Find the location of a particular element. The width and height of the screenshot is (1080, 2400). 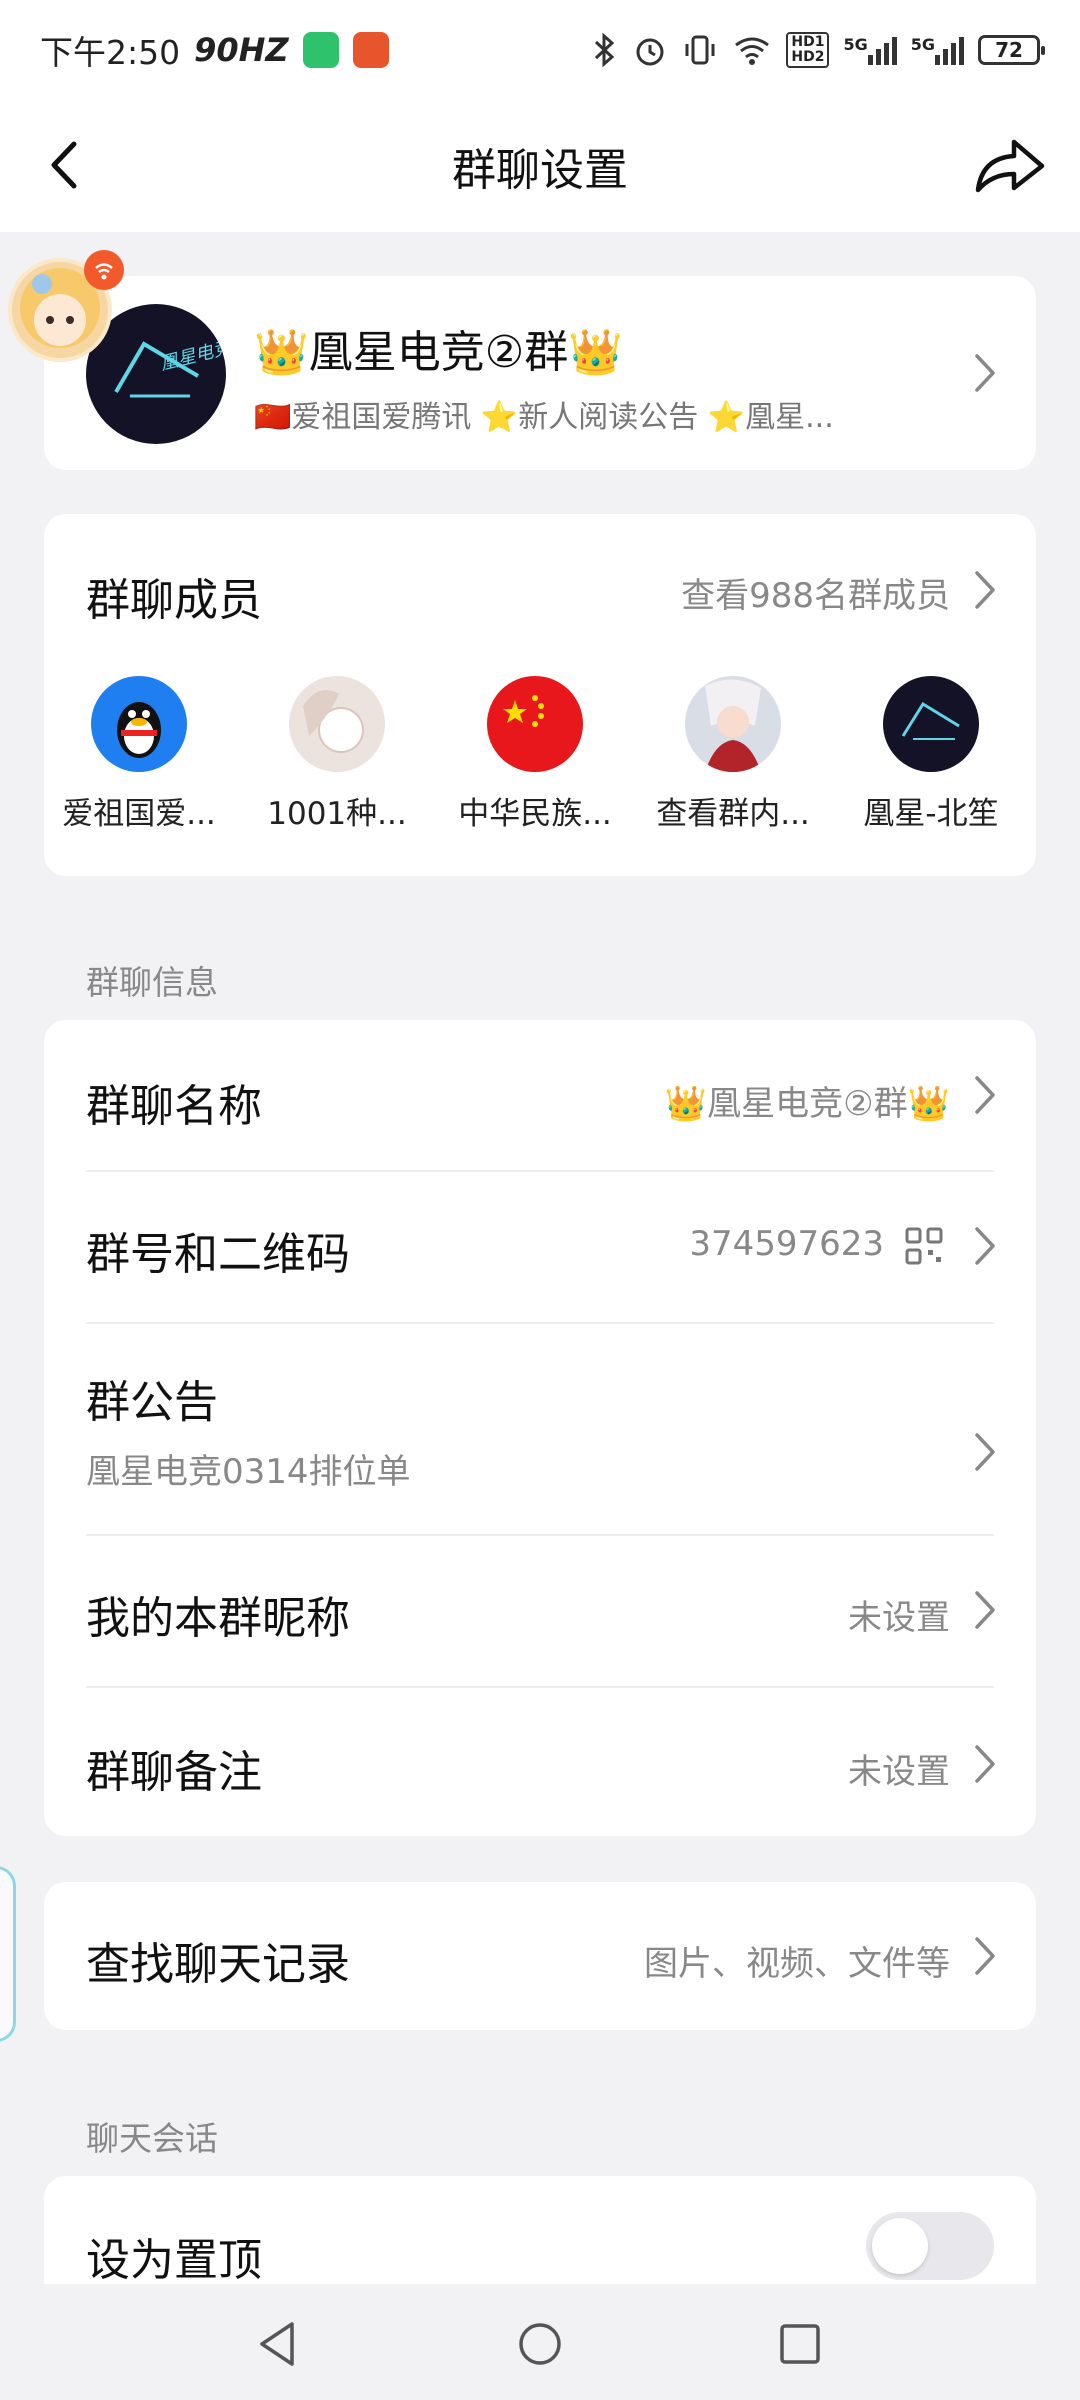

hd2-label: HD2 is located at coordinates (808, 57).